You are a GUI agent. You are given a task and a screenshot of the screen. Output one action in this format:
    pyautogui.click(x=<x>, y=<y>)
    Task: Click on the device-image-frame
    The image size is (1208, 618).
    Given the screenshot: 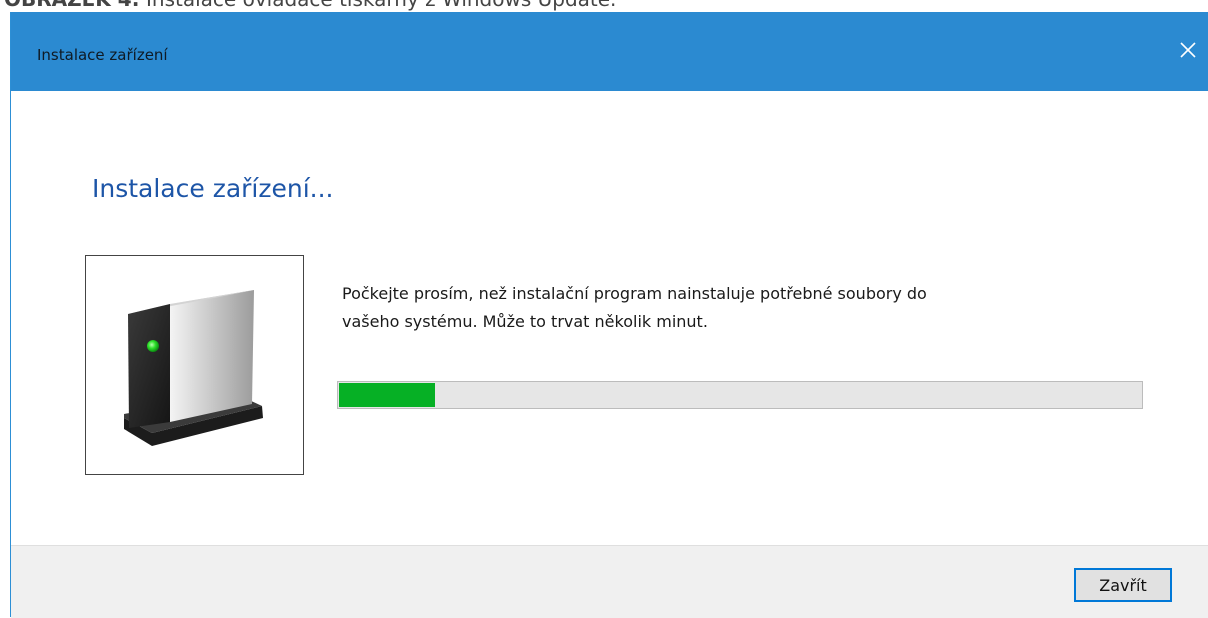 What is the action you would take?
    pyautogui.click(x=194, y=365)
    